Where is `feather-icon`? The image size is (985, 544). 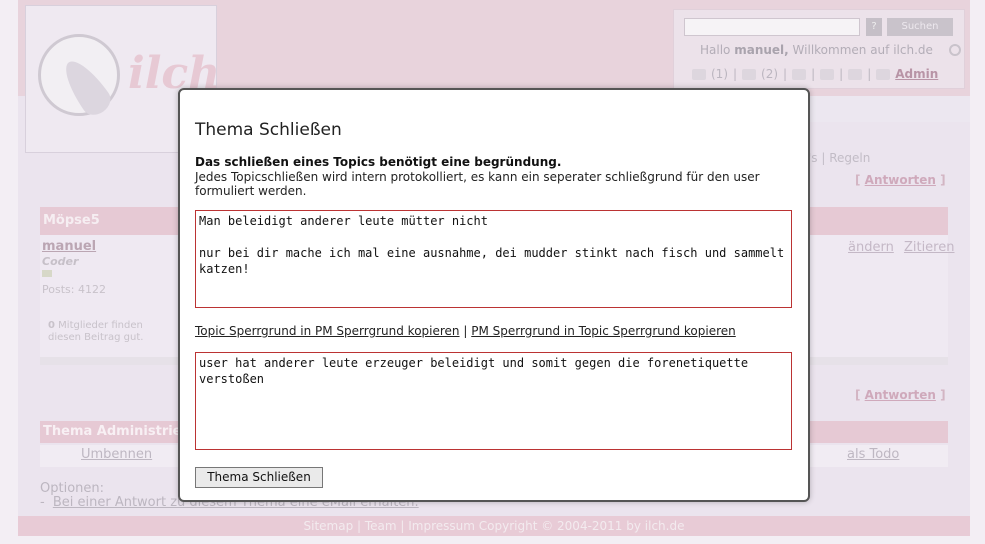 feather-icon is located at coordinates (86, 87).